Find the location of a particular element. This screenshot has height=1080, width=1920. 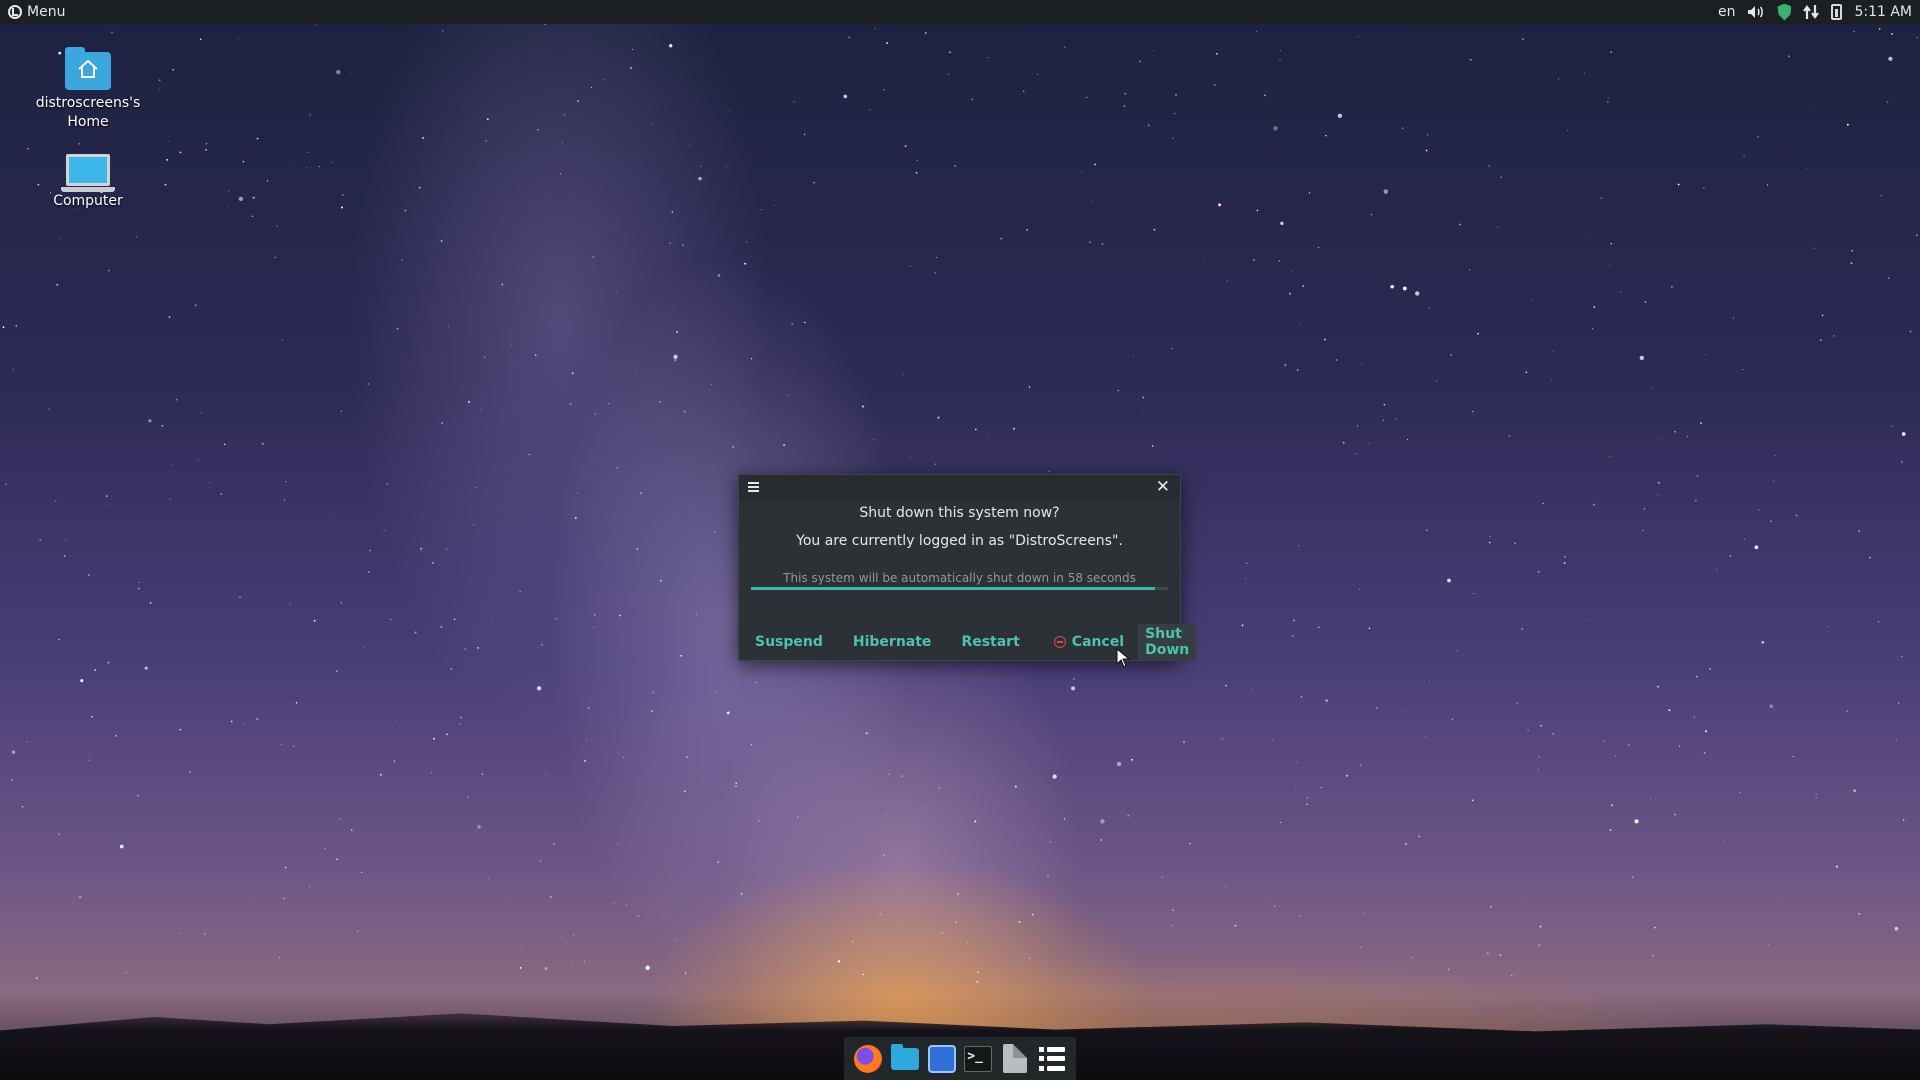

shutdown-button: Shut Down is located at coordinates (1167, 642).